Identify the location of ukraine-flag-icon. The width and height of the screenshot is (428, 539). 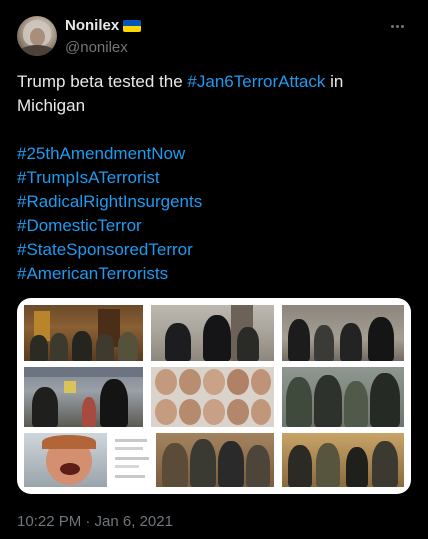
(132, 26).